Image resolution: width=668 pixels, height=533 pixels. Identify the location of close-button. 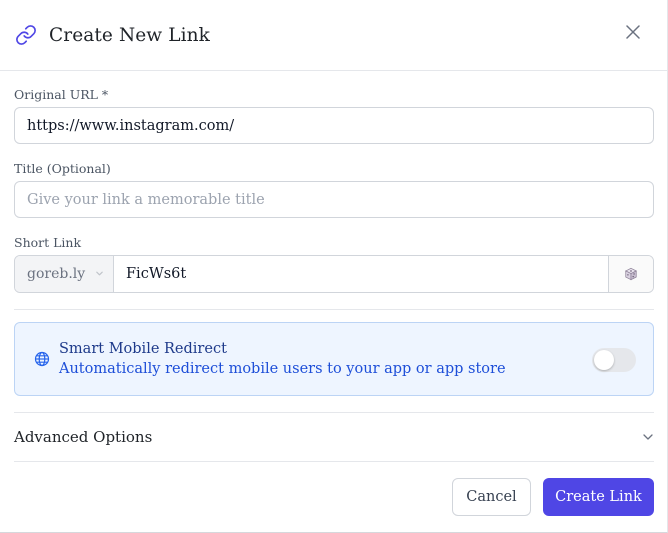
(633, 32).